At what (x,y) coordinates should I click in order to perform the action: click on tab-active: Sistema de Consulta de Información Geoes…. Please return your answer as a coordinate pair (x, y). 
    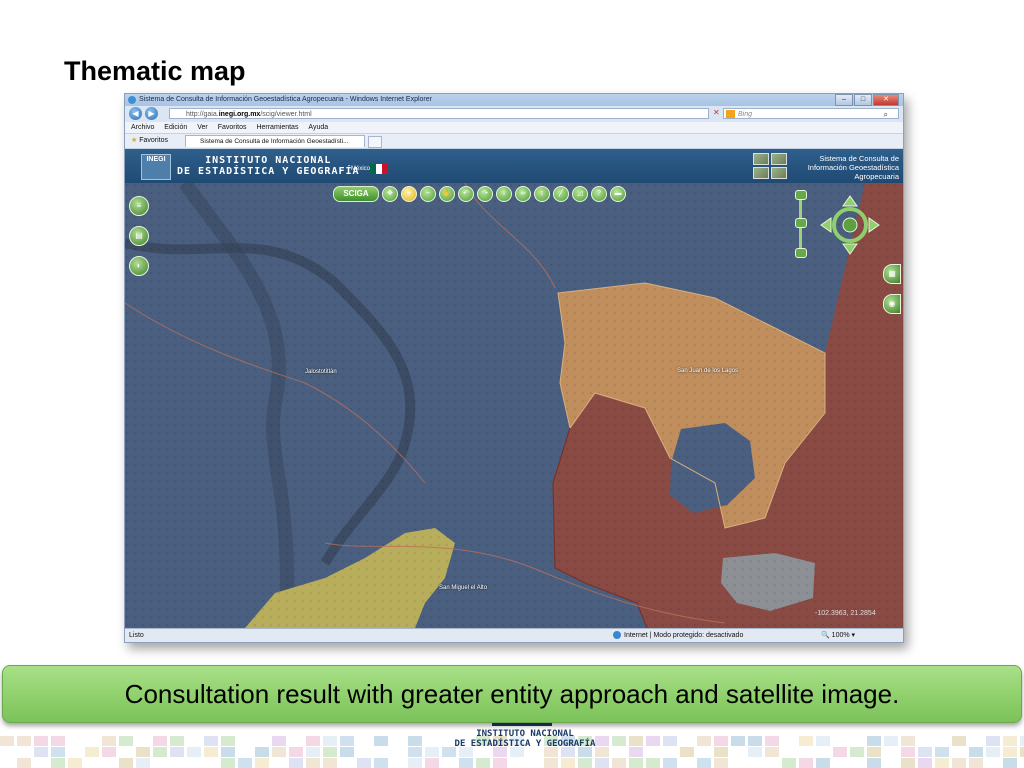
    Looking at the image, I should click on (275, 141).